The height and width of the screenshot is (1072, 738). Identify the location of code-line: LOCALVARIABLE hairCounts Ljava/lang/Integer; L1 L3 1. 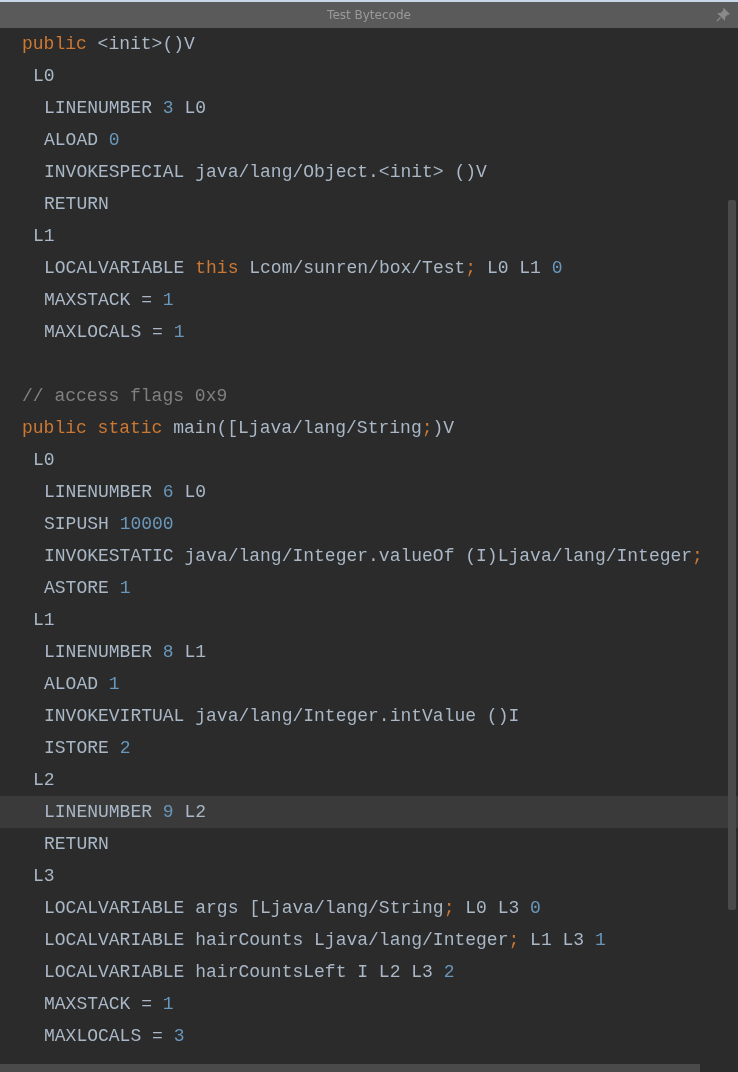
(324, 940).